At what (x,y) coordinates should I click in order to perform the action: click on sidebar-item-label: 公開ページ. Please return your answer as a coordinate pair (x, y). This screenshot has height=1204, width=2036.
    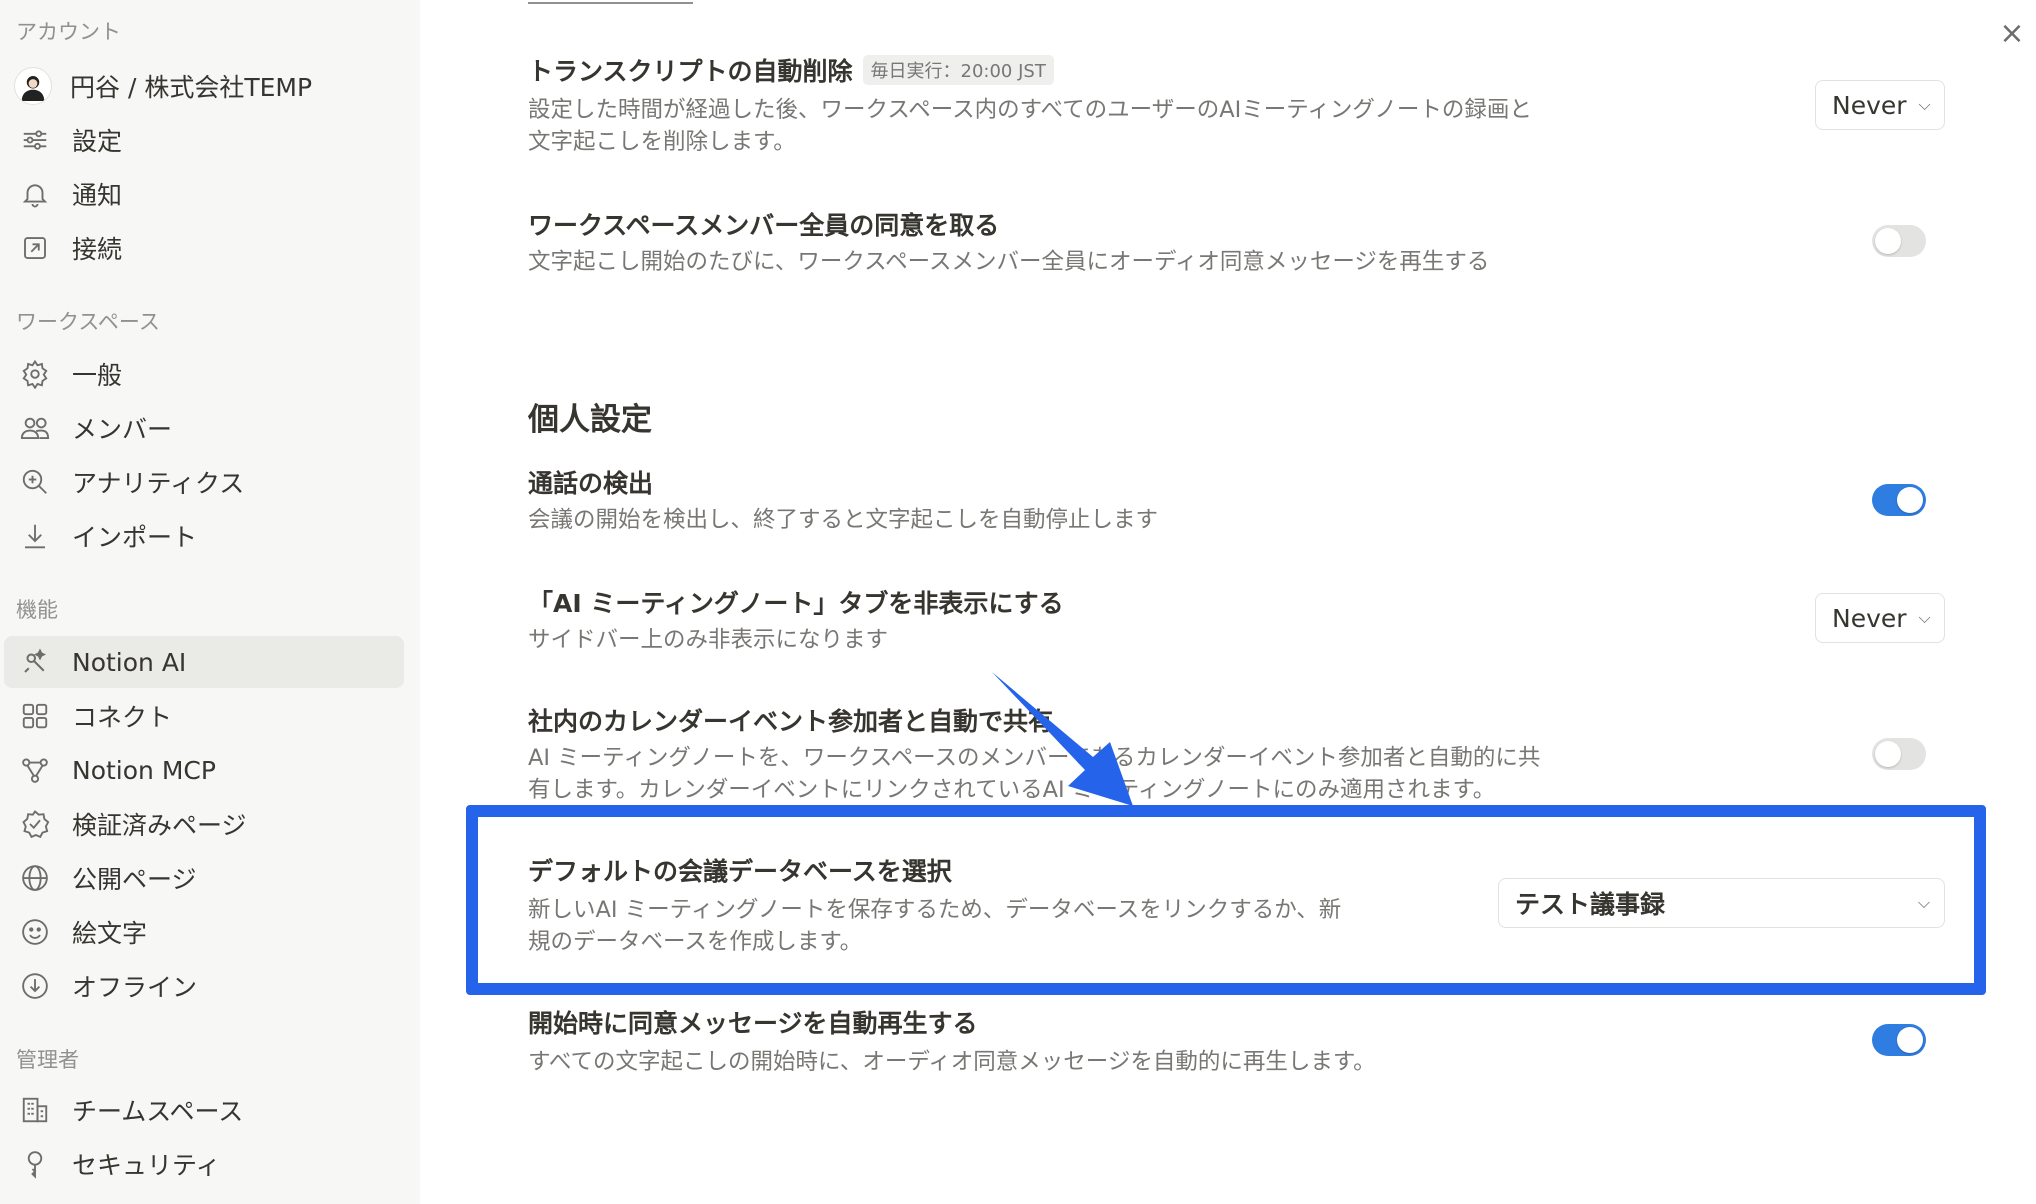
    Looking at the image, I should click on (134, 879).